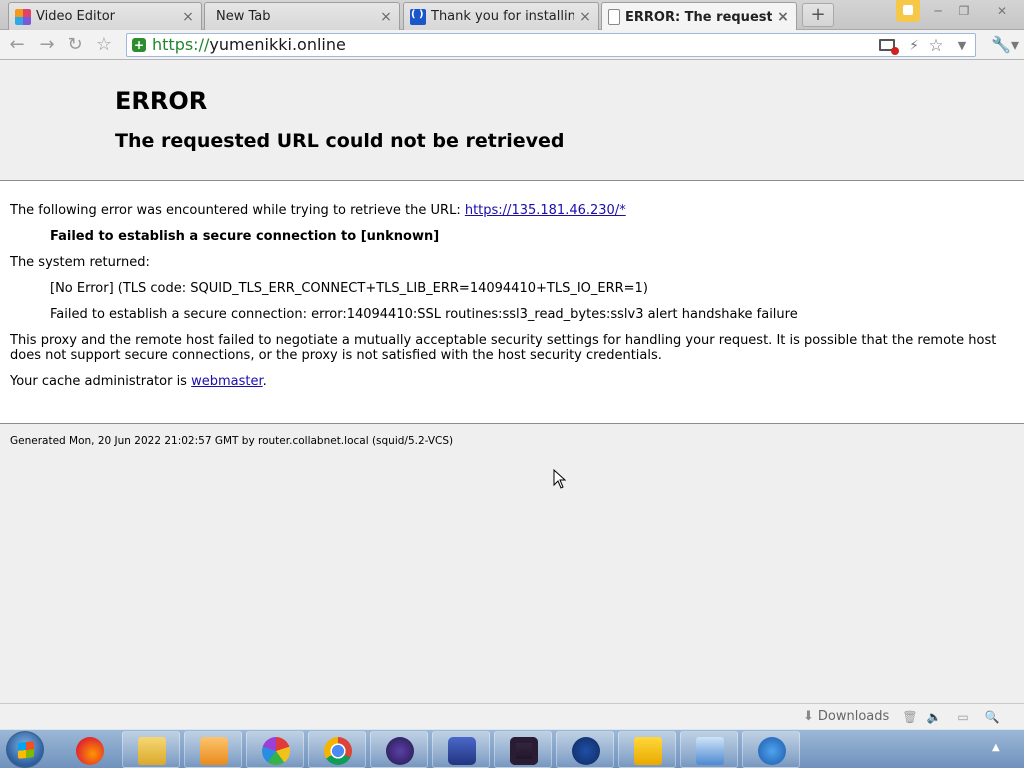  Describe the element at coordinates (962, 46) in the screenshot. I see `dropdown-arrow-icon: ▼` at that location.